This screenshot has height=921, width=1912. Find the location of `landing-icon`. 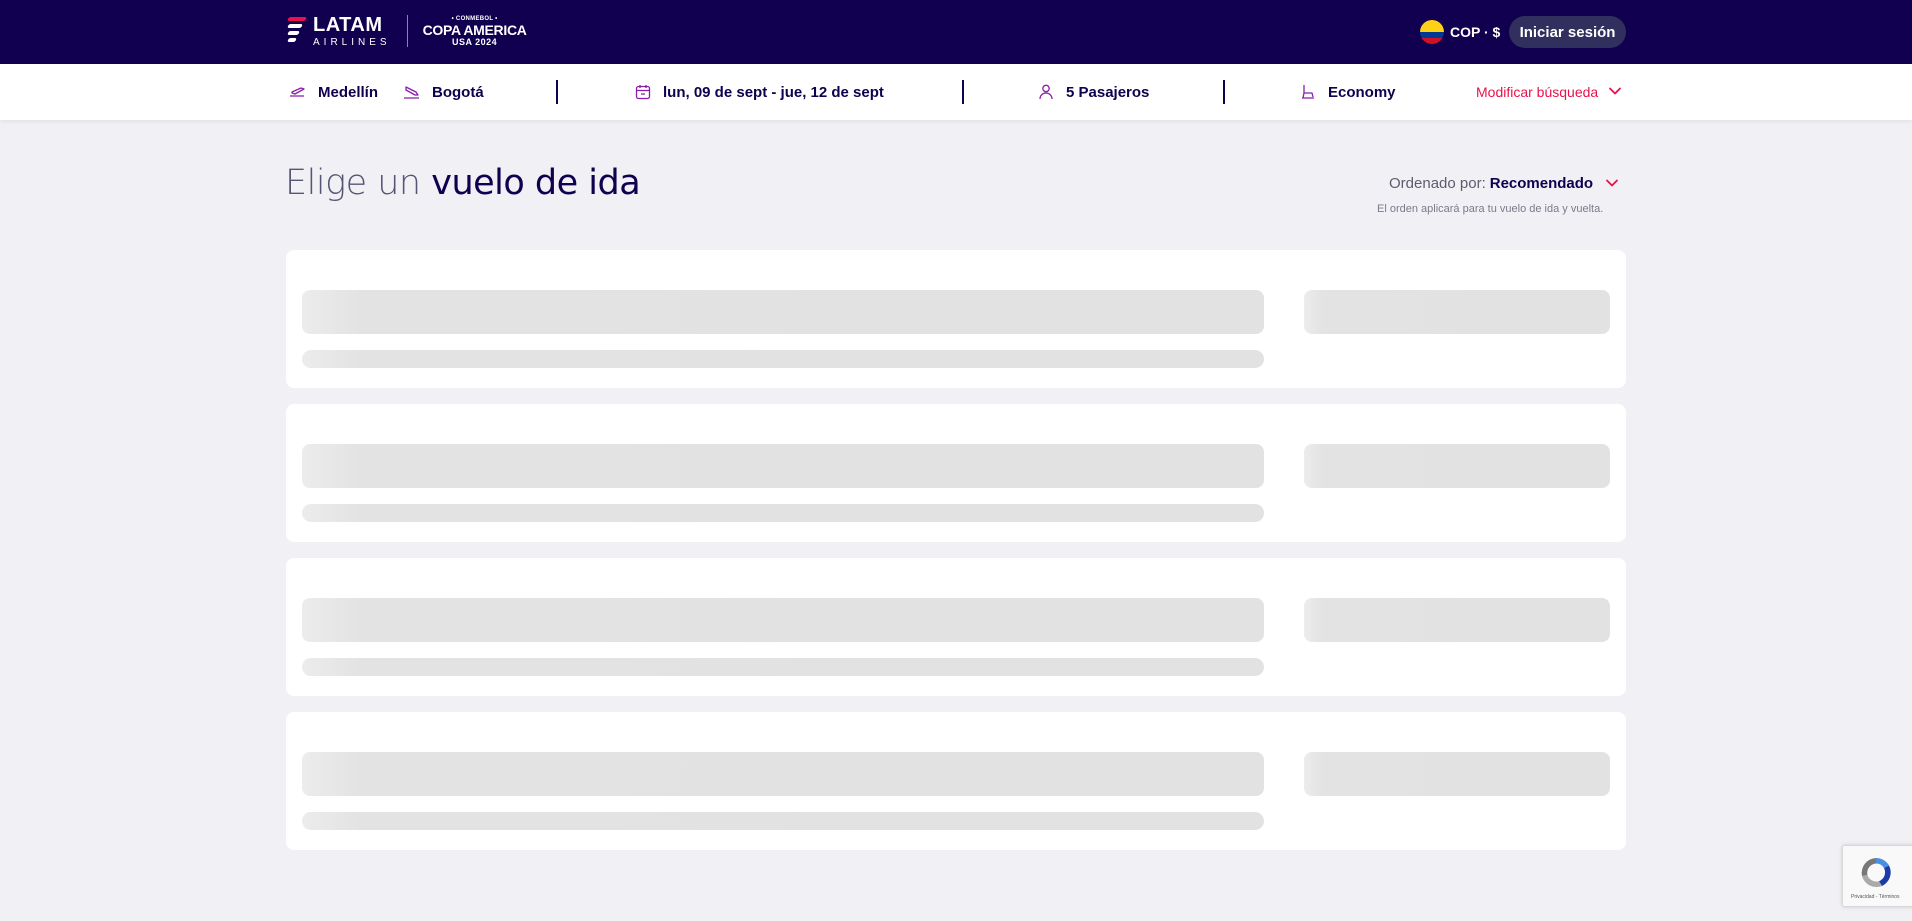

landing-icon is located at coordinates (412, 92).